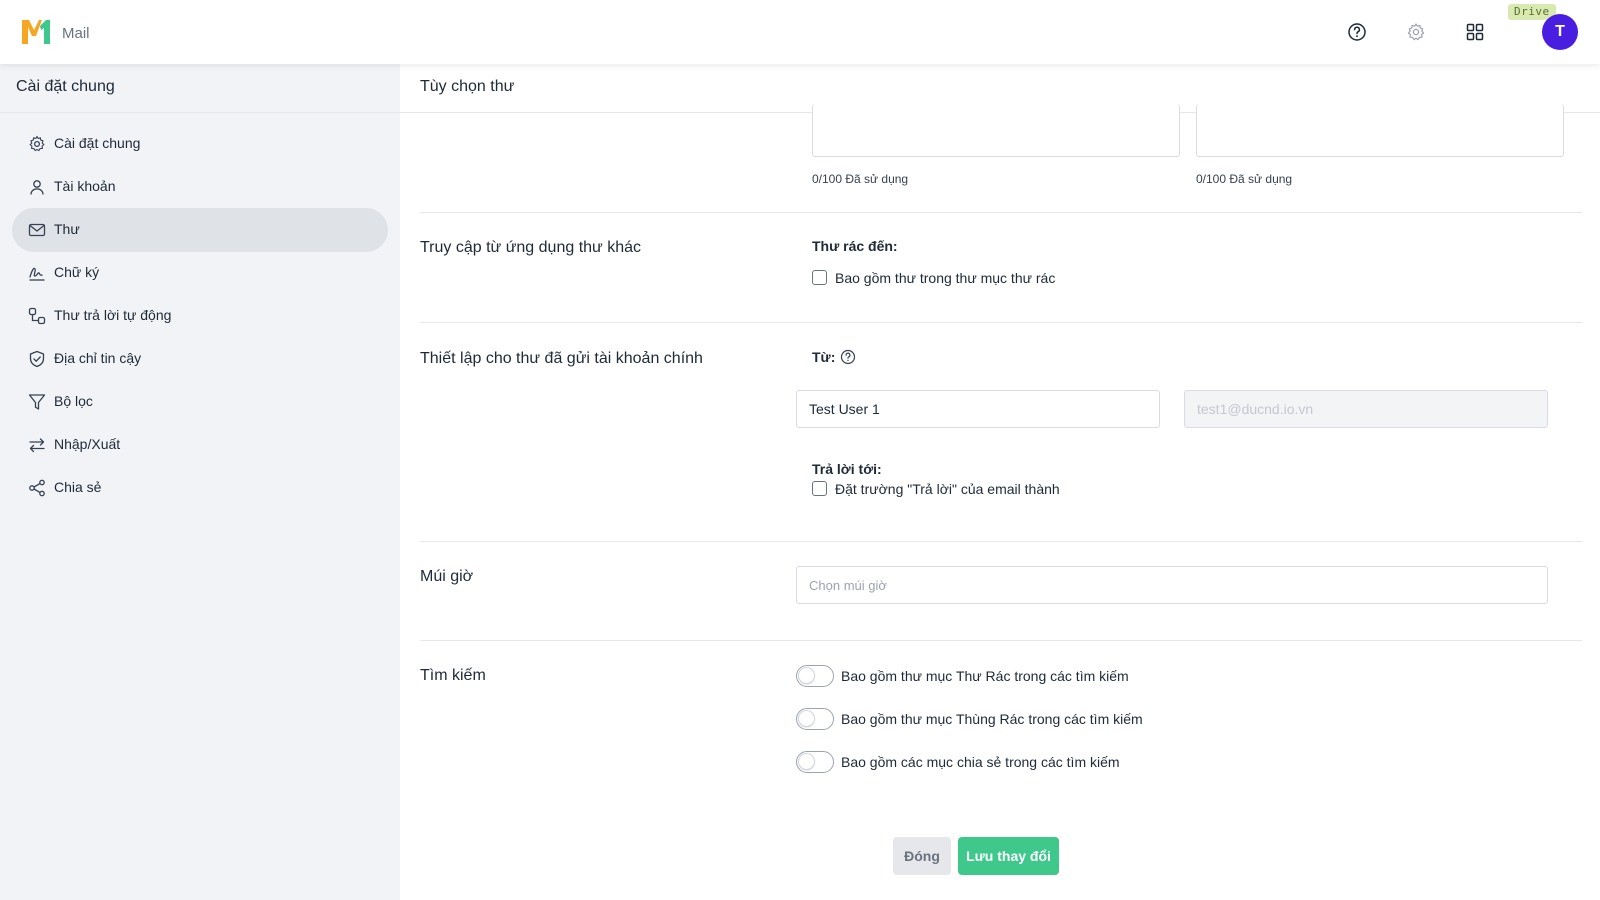  What do you see at coordinates (36, 31) in the screenshot?
I see `m1-logo-icon` at bounding box center [36, 31].